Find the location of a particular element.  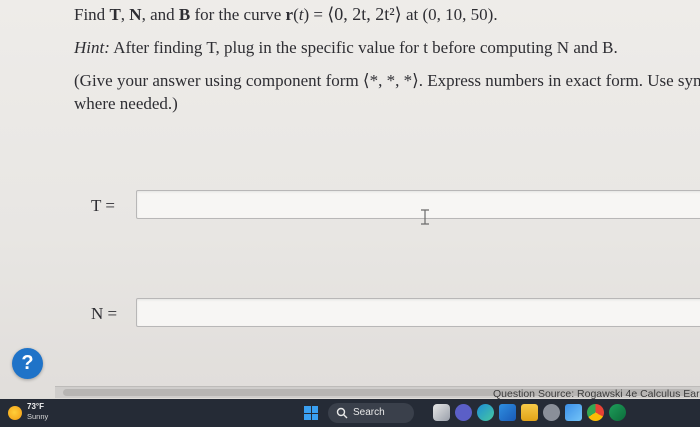

r-function: r is located at coordinates (289, 14).